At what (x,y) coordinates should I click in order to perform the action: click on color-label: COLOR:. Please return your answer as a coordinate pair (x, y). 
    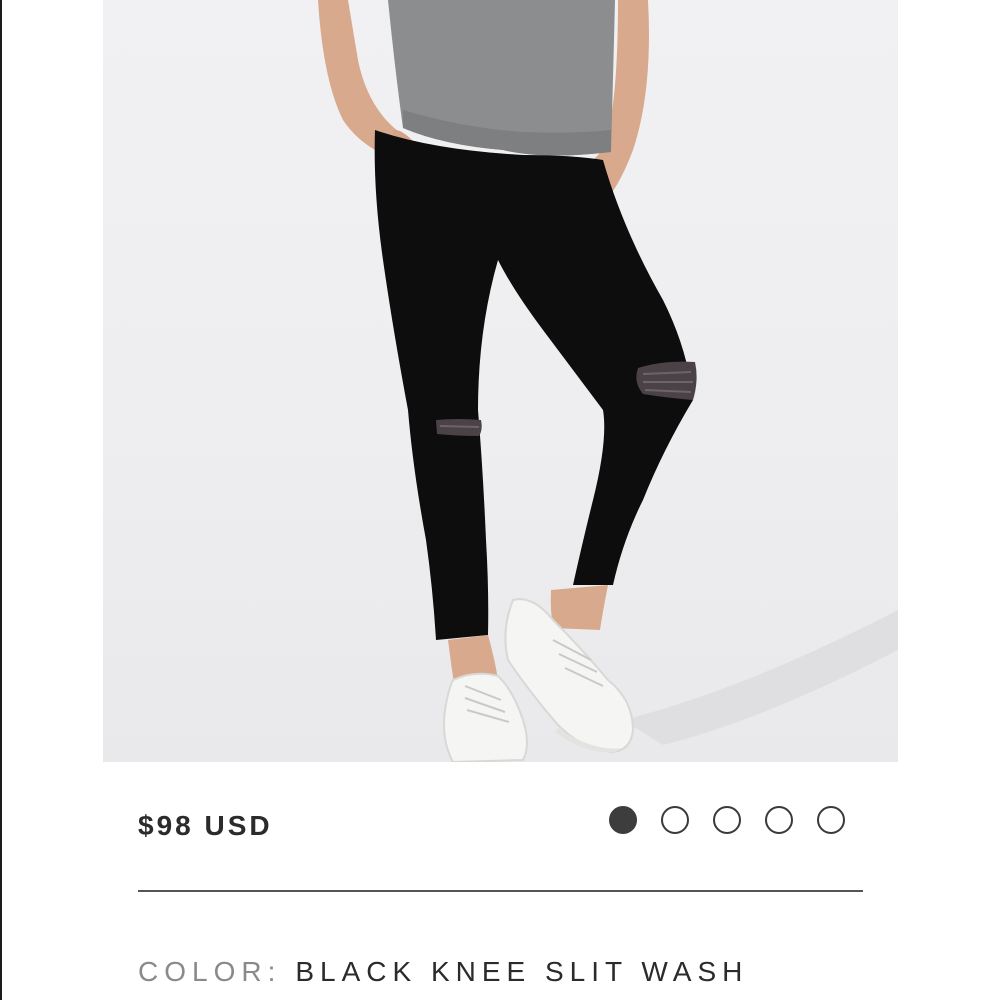
    Looking at the image, I should click on (210, 971).